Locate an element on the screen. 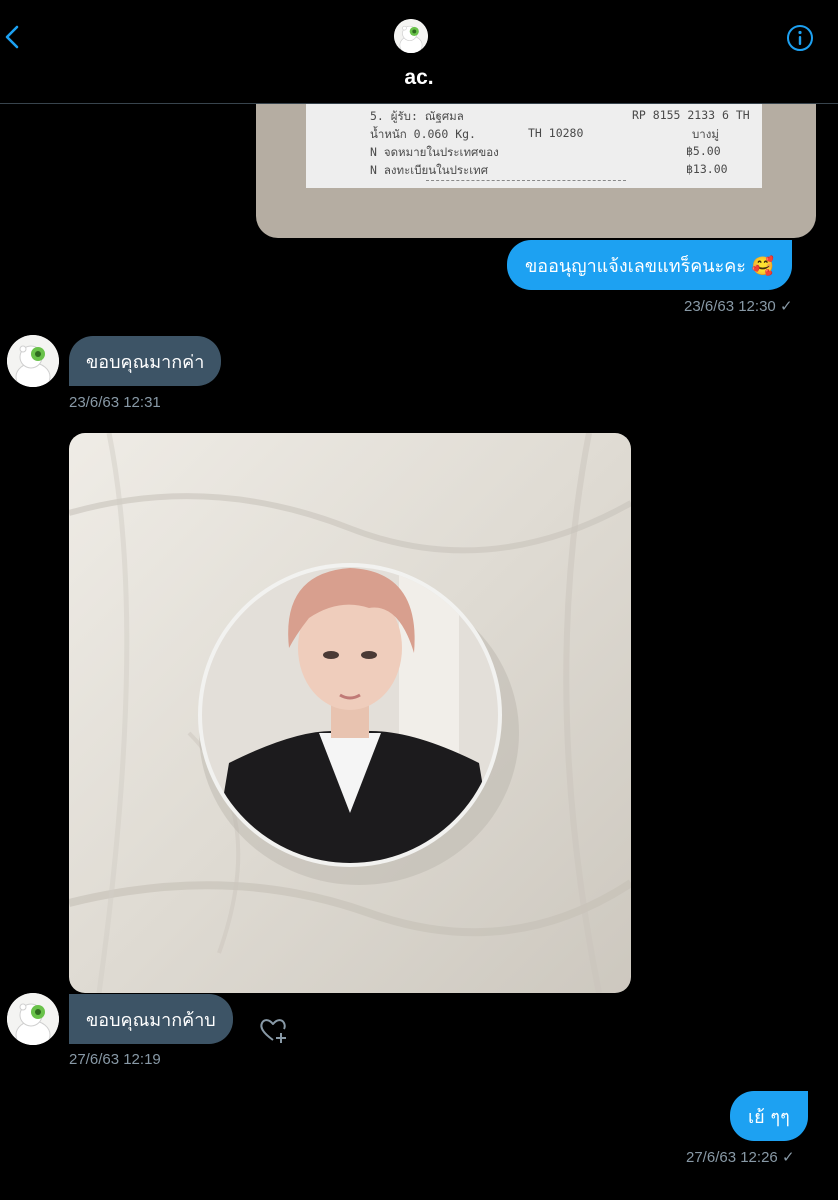 The image size is (838, 1200). message-text: ขออนุญาแจ้งเลขแทร็คนะคะ 🥰 is located at coordinates (650, 266).